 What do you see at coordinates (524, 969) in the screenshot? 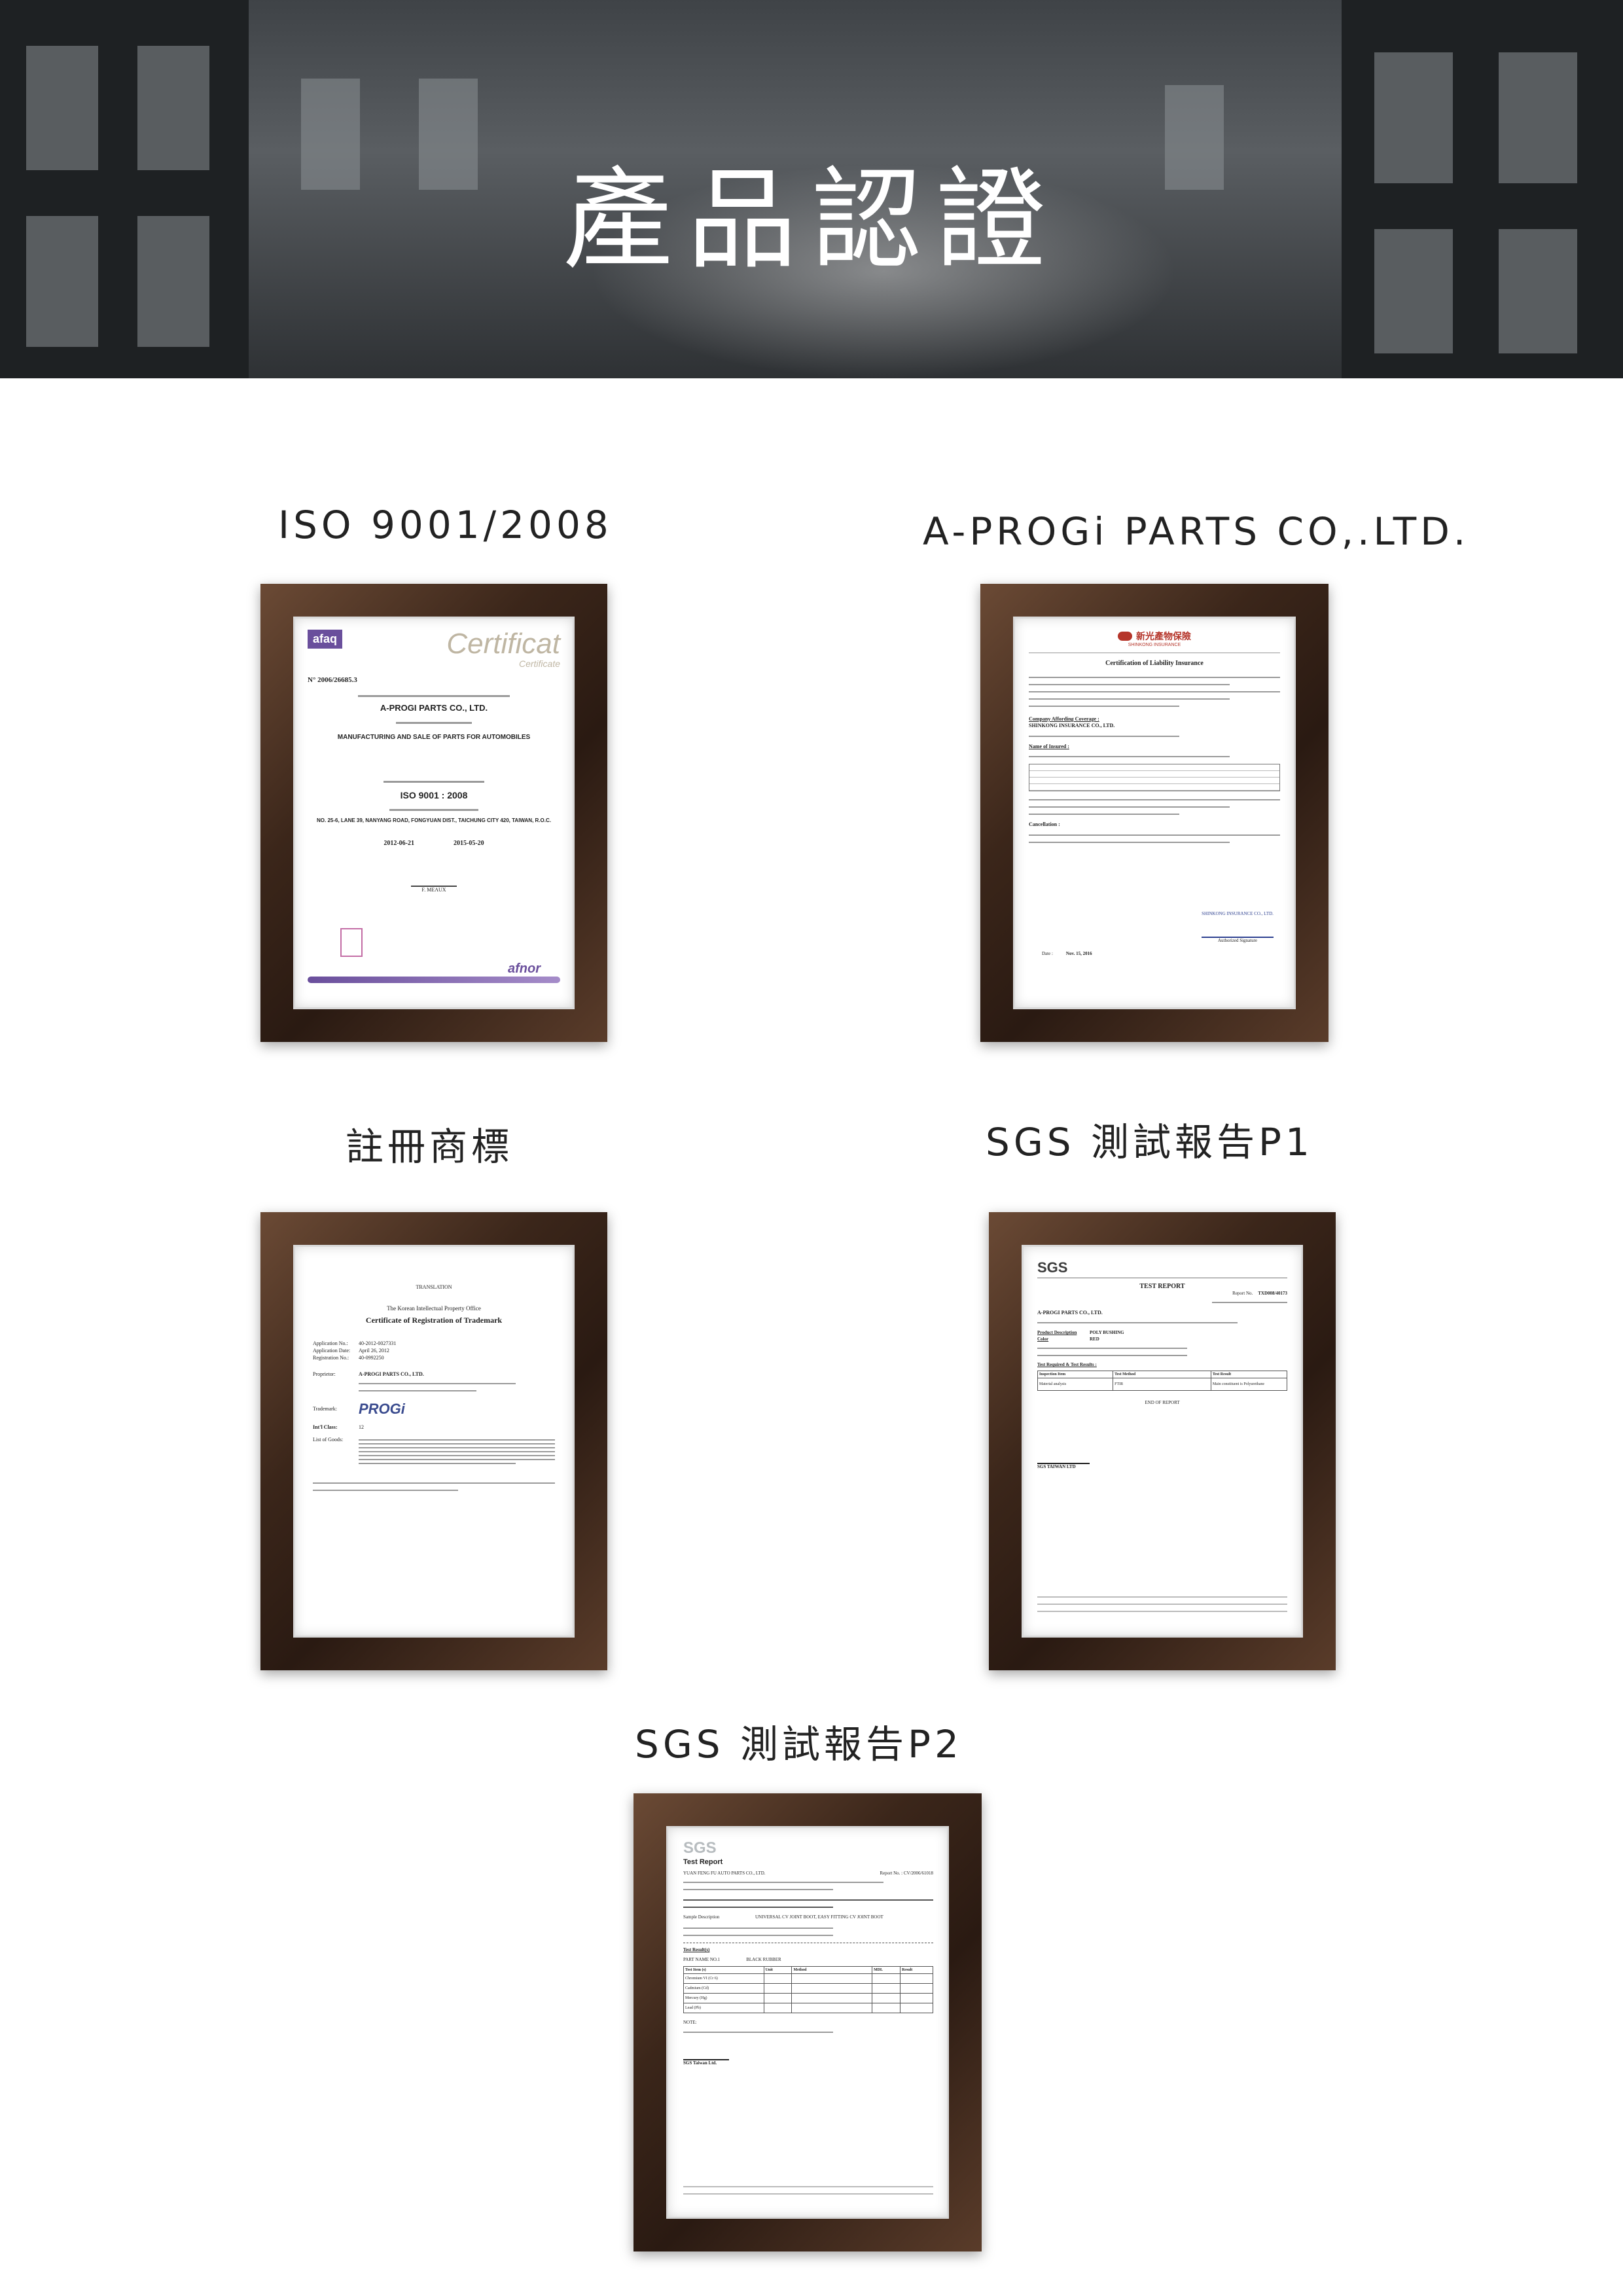
I see `afnor-logo: afnor` at bounding box center [524, 969].